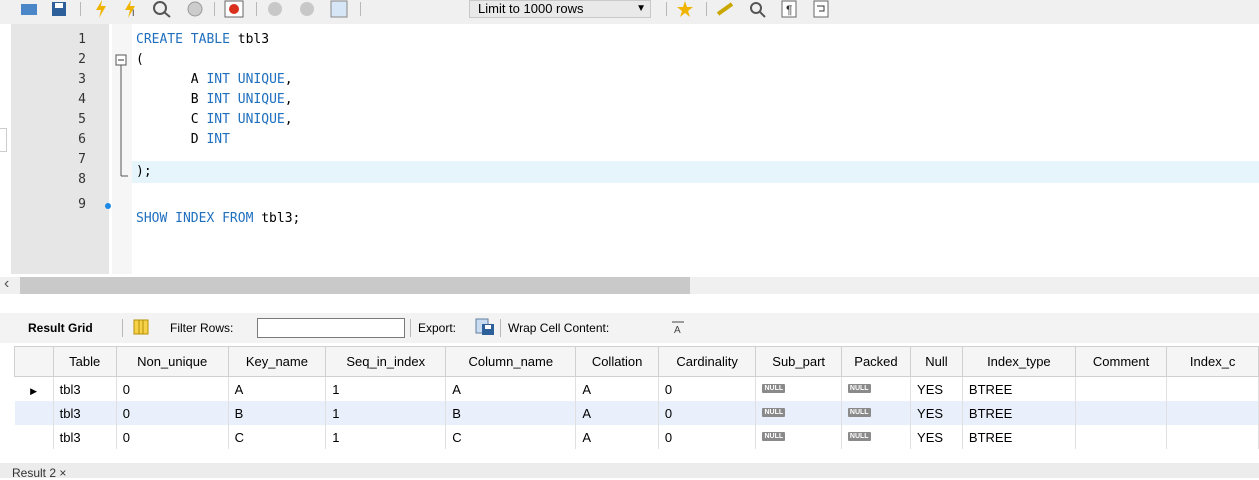  I want to click on scrollbar-thumb, so click(355, 285).